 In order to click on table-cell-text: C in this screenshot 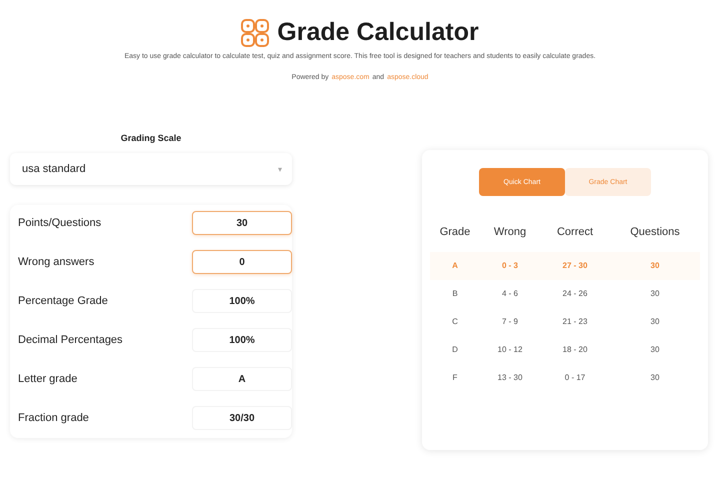, I will do `click(455, 322)`.